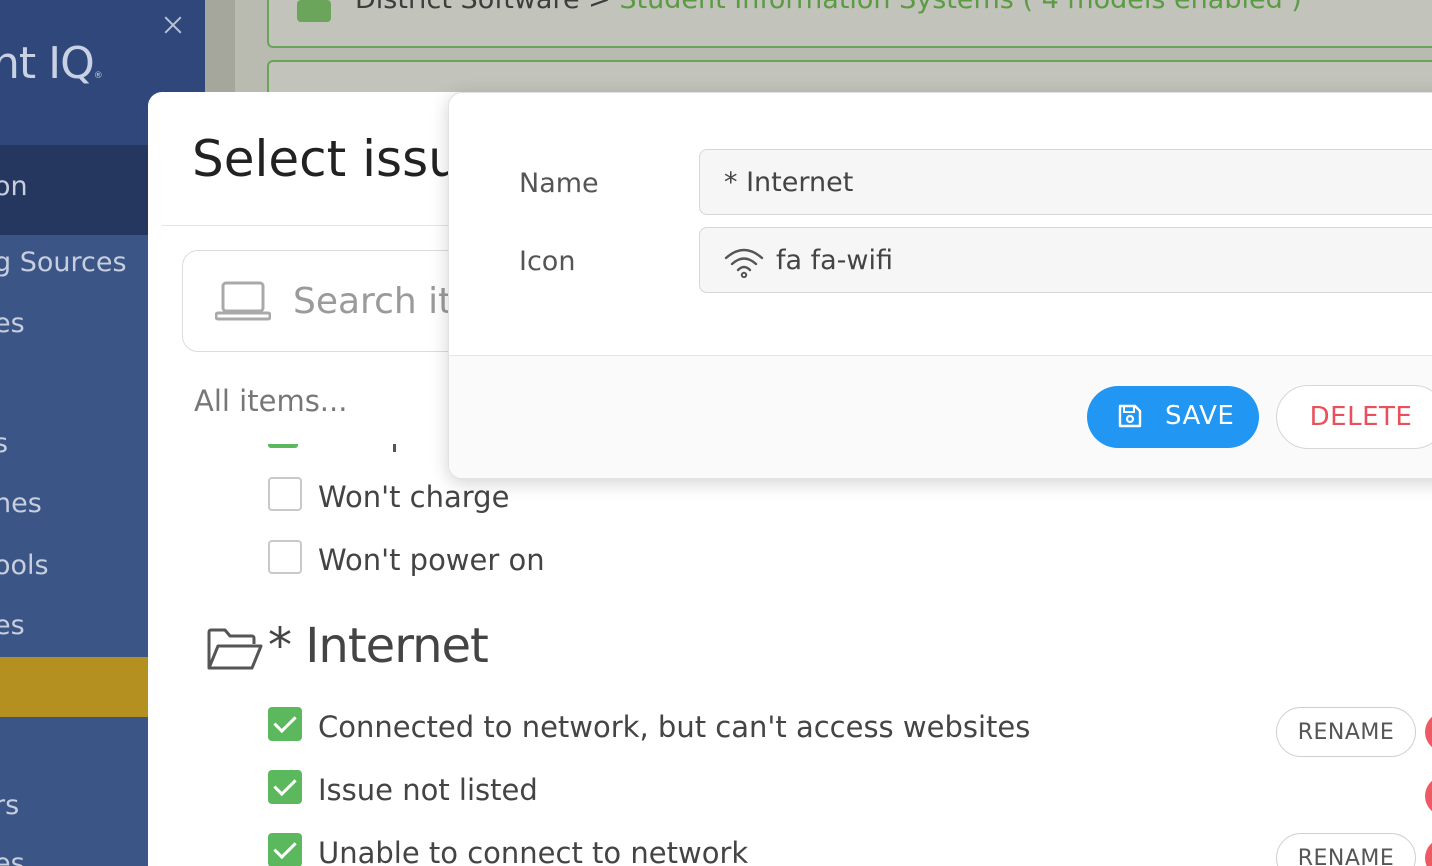 This screenshot has height=866, width=1432. I want to click on folder-open-icon, so click(235, 649).